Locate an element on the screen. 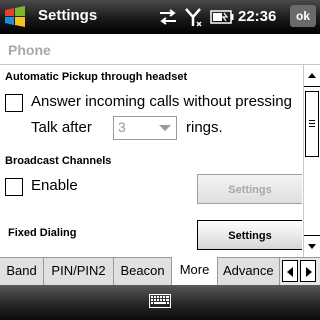 This screenshot has width=320, height=320. tab-more: More is located at coordinates (195, 271).